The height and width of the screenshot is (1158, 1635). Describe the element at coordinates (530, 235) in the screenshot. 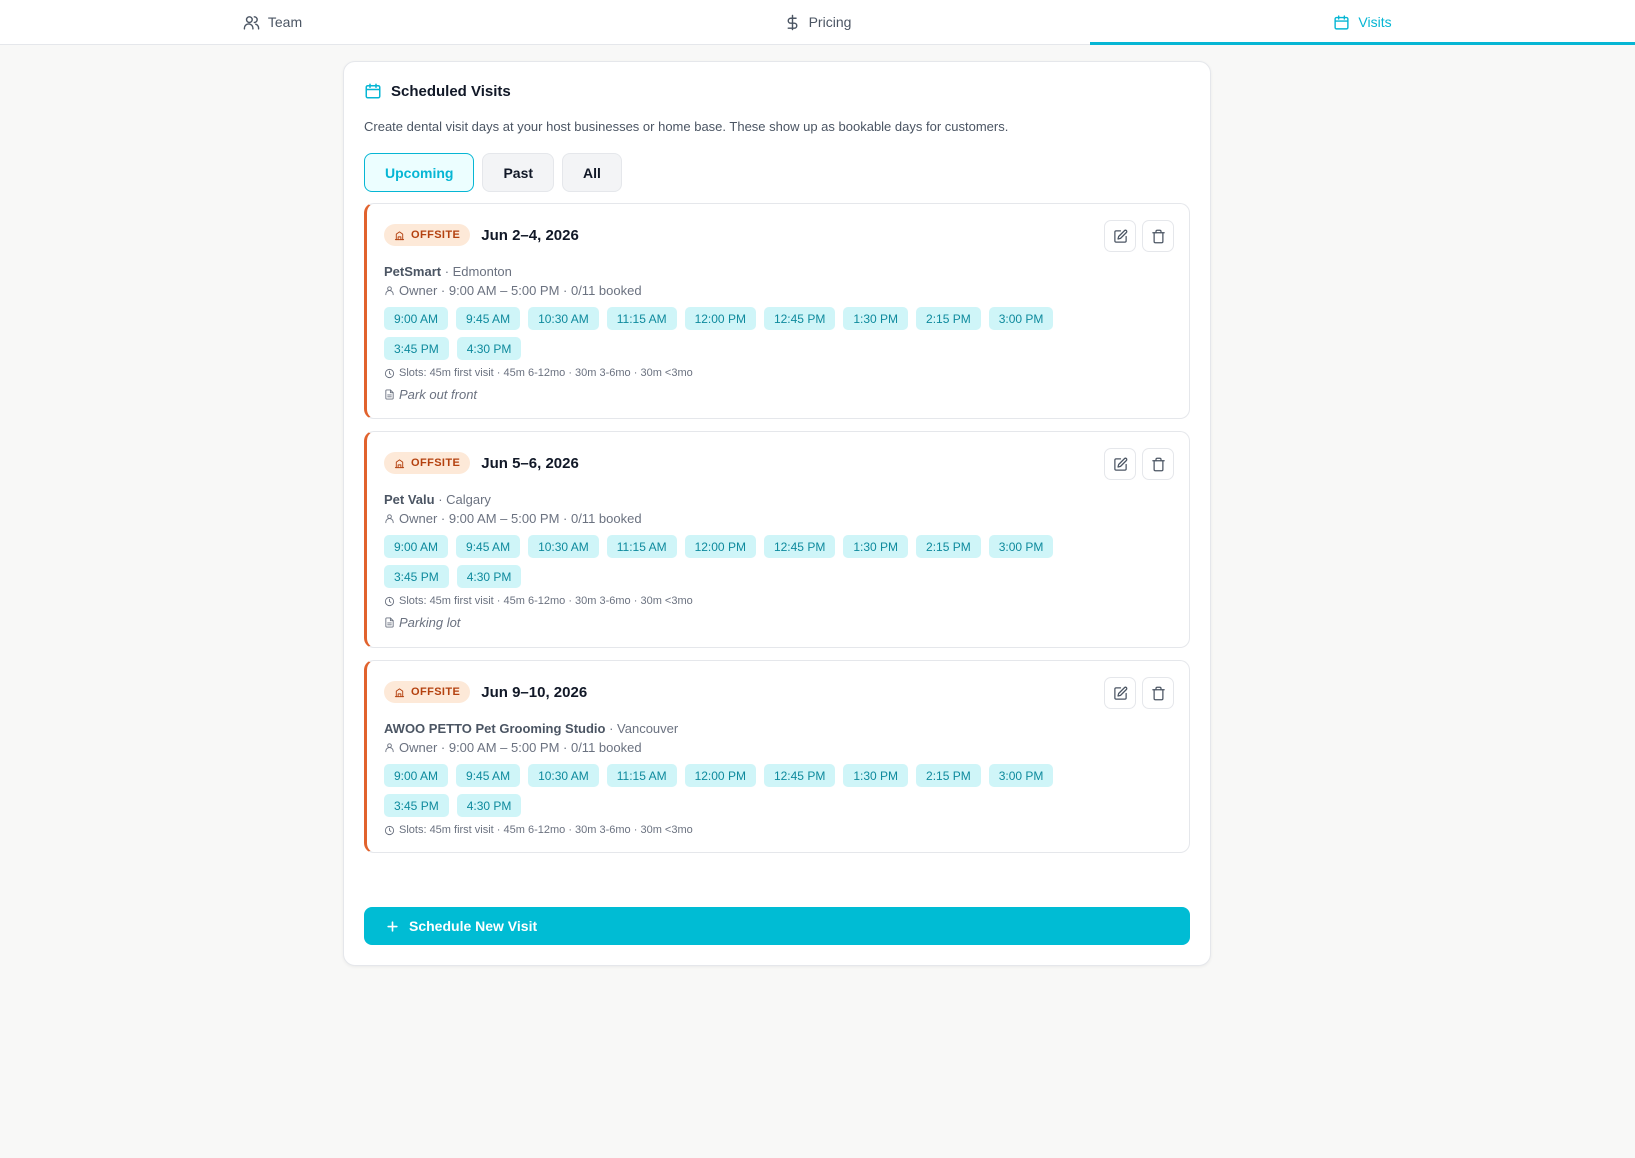

I see `visit-date: Jun 2–4, 2026` at that location.